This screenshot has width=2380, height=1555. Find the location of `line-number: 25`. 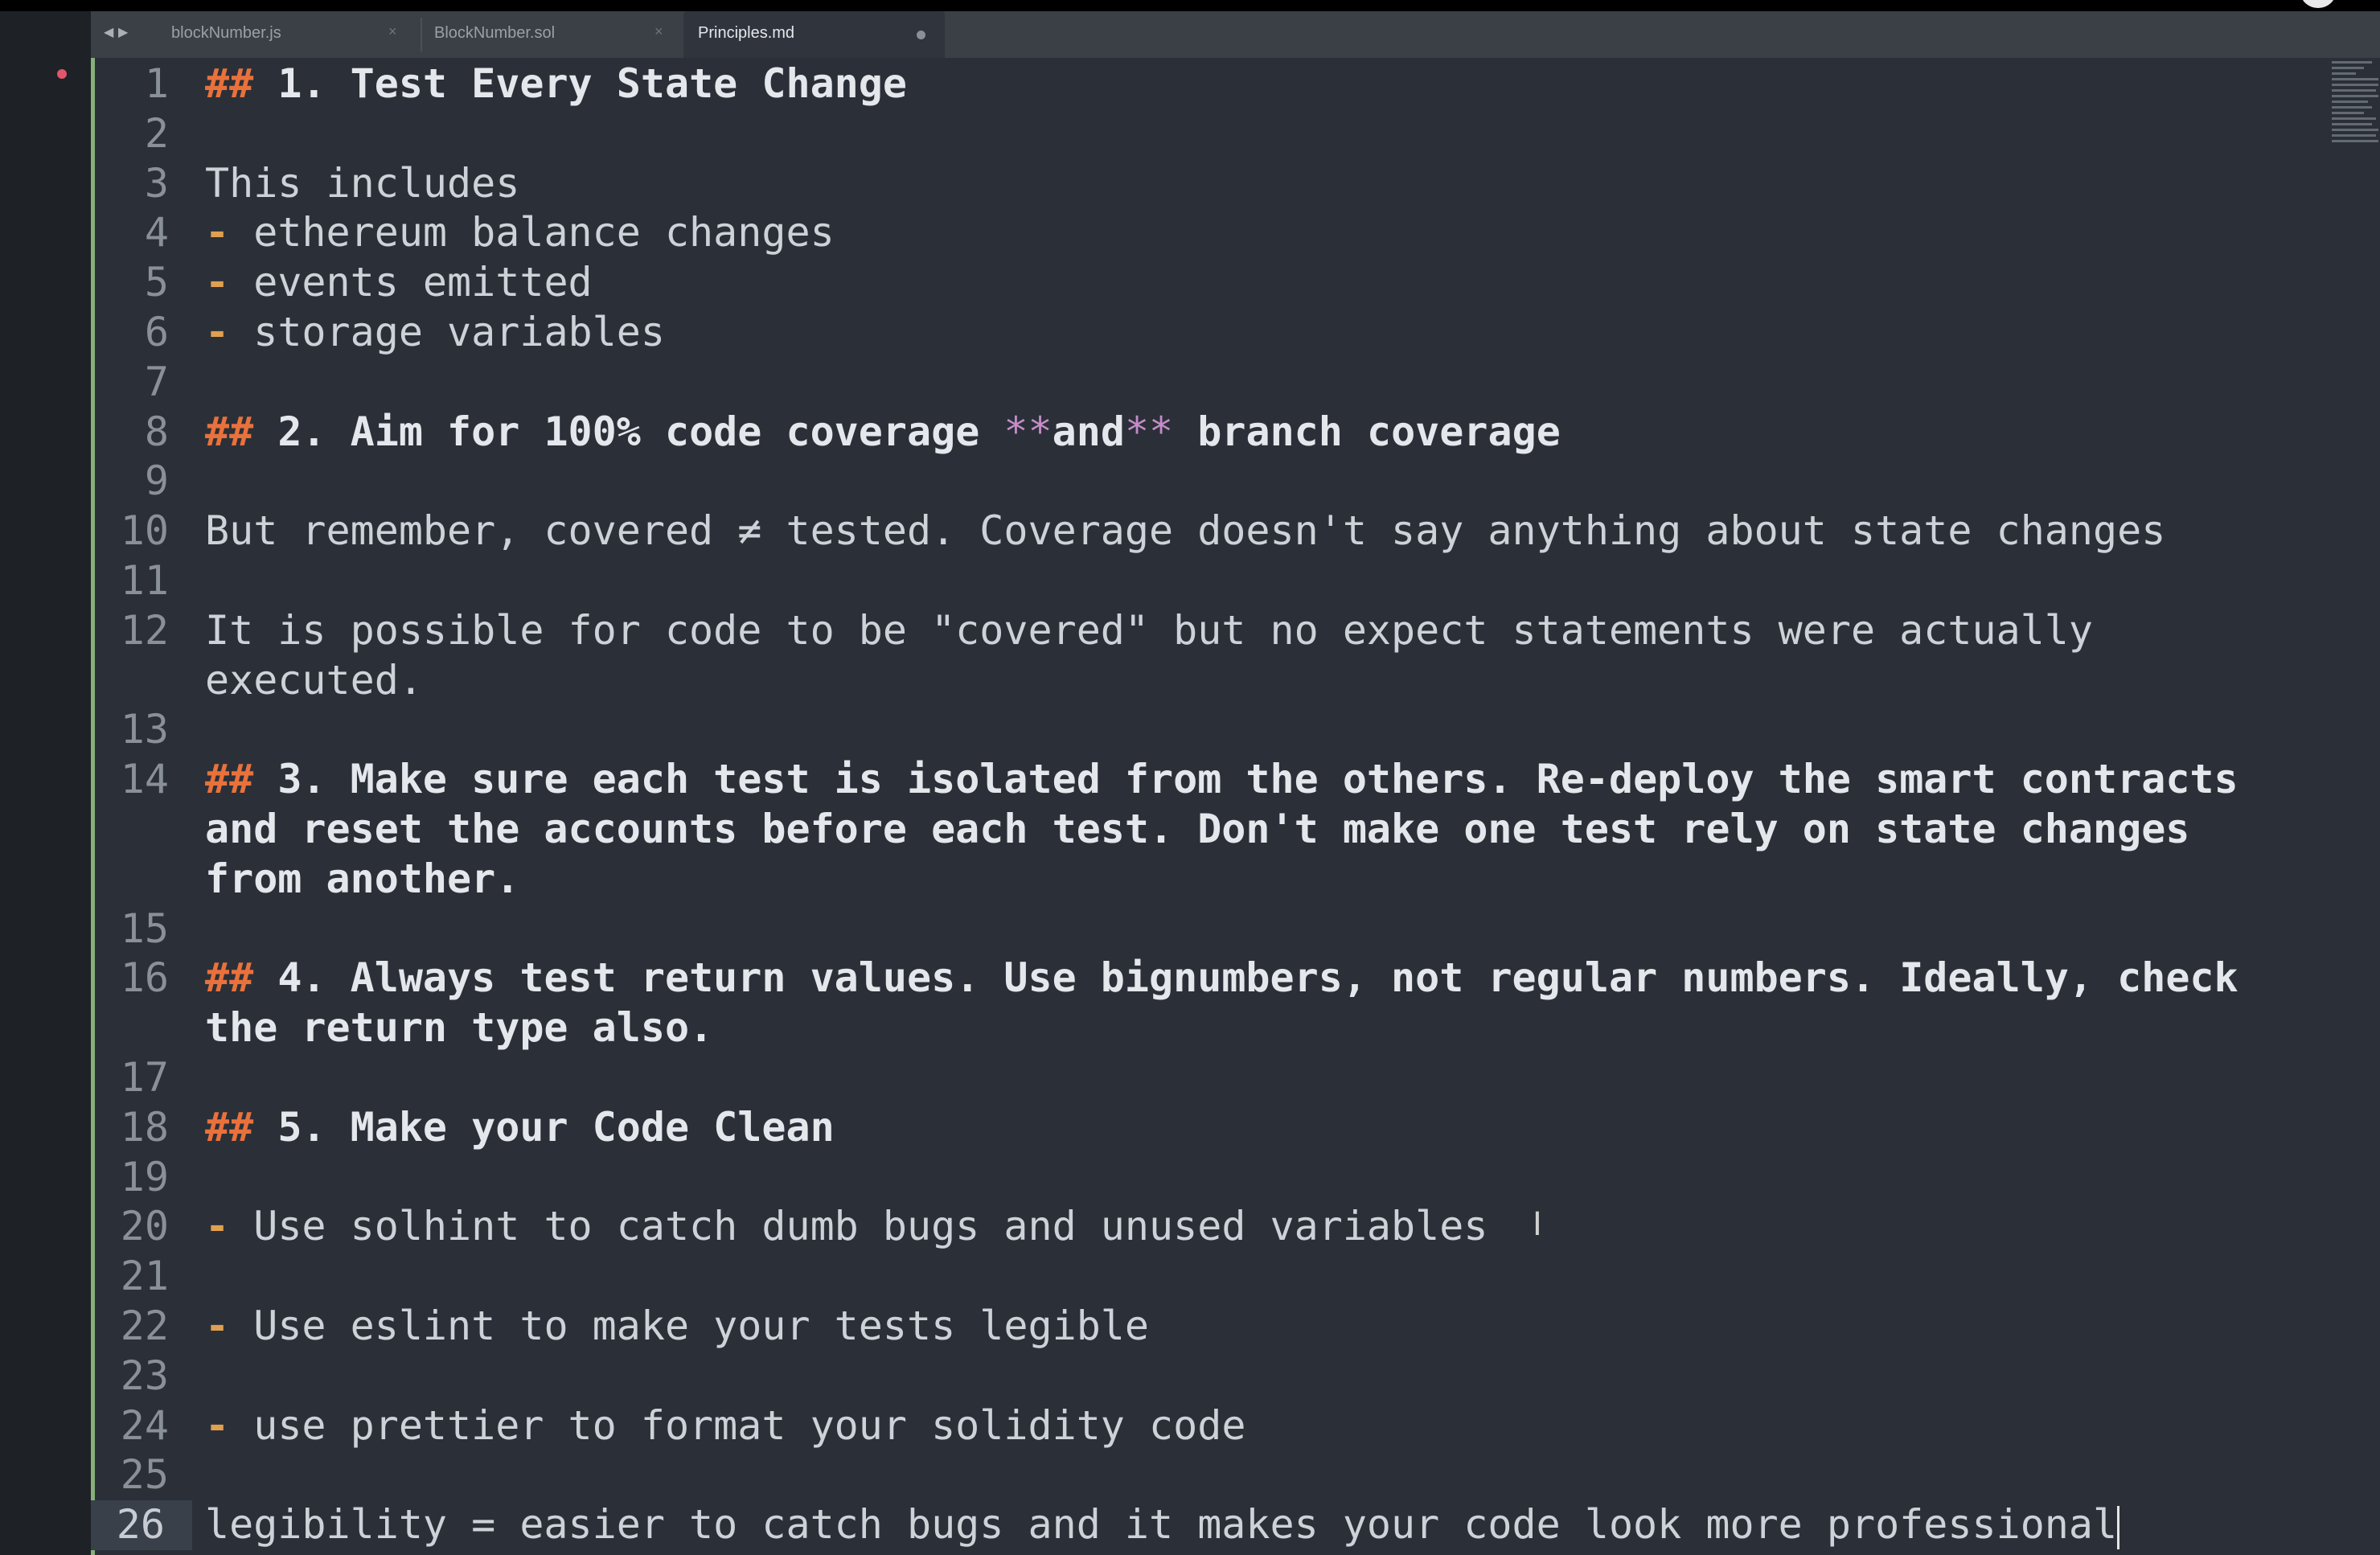

line-number: 25 is located at coordinates (144, 1475).